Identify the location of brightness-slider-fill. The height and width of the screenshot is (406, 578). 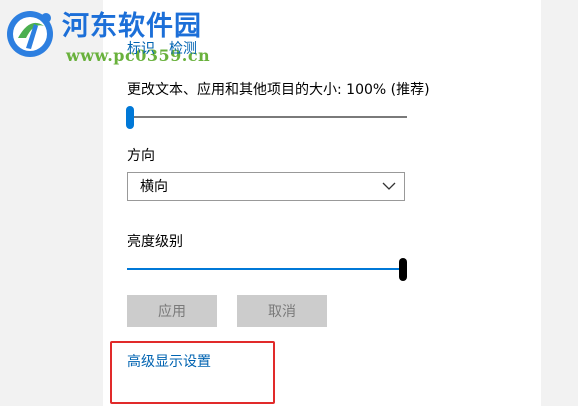
(265, 269).